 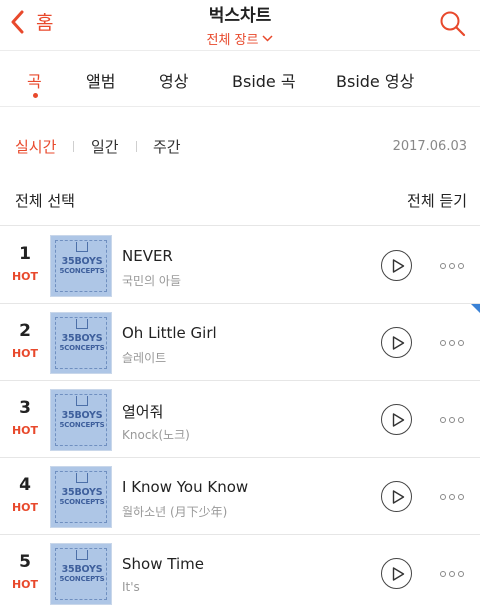 What do you see at coordinates (35, 95) in the screenshot?
I see `active-tab-indicator` at bounding box center [35, 95].